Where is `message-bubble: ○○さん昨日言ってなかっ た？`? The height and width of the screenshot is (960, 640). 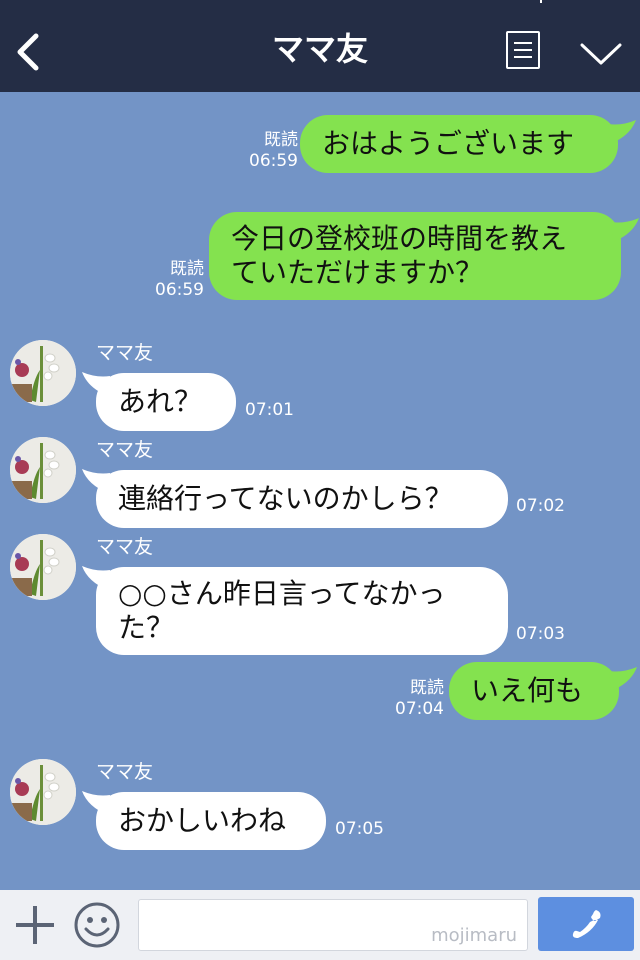
message-bubble: ○○さん昨日言ってなかっ た？ is located at coordinates (302, 611).